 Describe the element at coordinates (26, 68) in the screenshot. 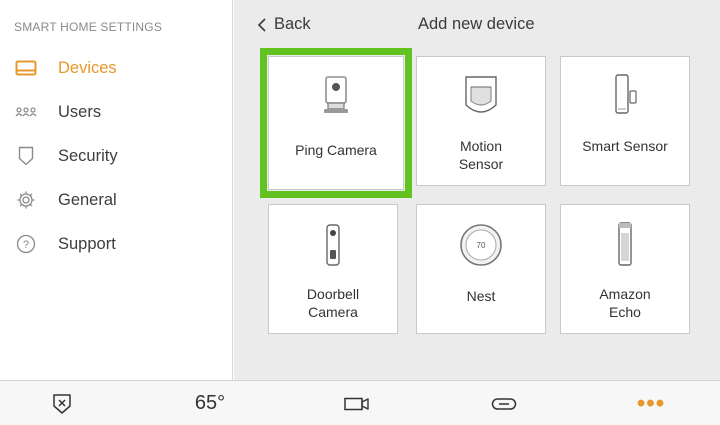

I see `devices-icon` at that location.